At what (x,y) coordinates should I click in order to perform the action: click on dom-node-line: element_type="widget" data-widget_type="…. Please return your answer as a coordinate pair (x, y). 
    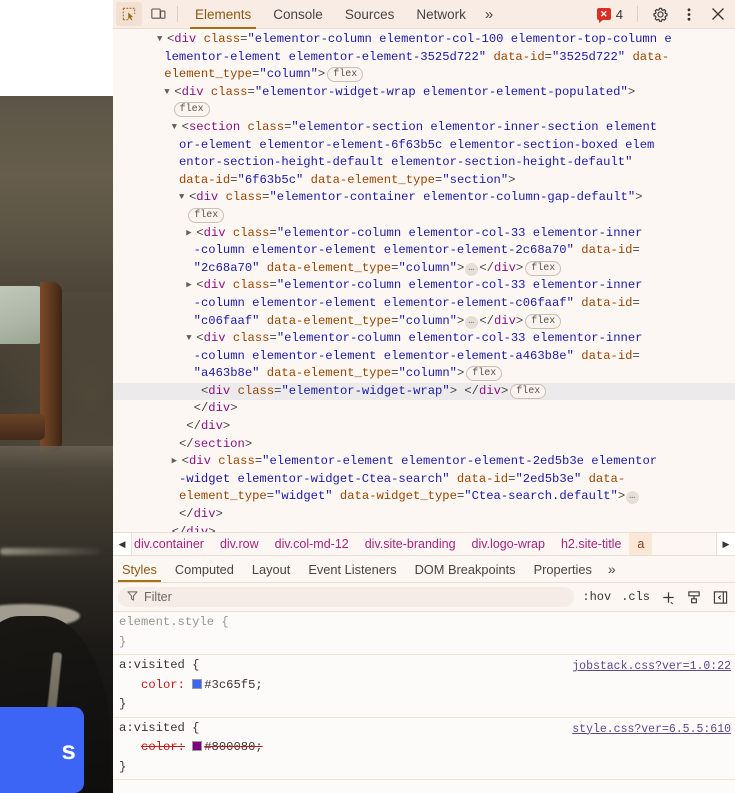
    Looking at the image, I should click on (424, 497).